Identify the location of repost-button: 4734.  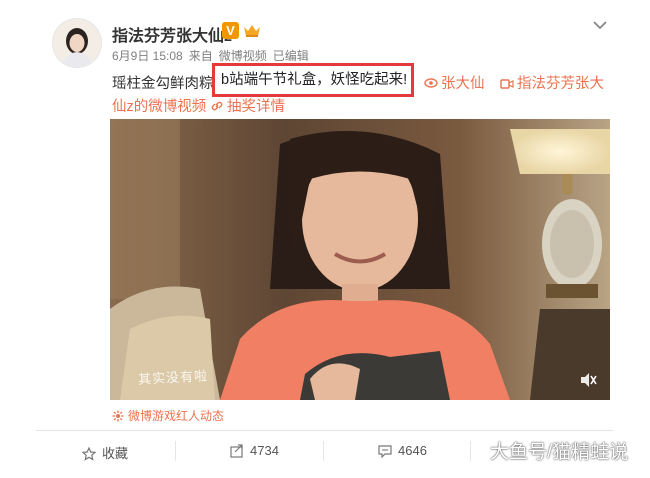
(254, 450).